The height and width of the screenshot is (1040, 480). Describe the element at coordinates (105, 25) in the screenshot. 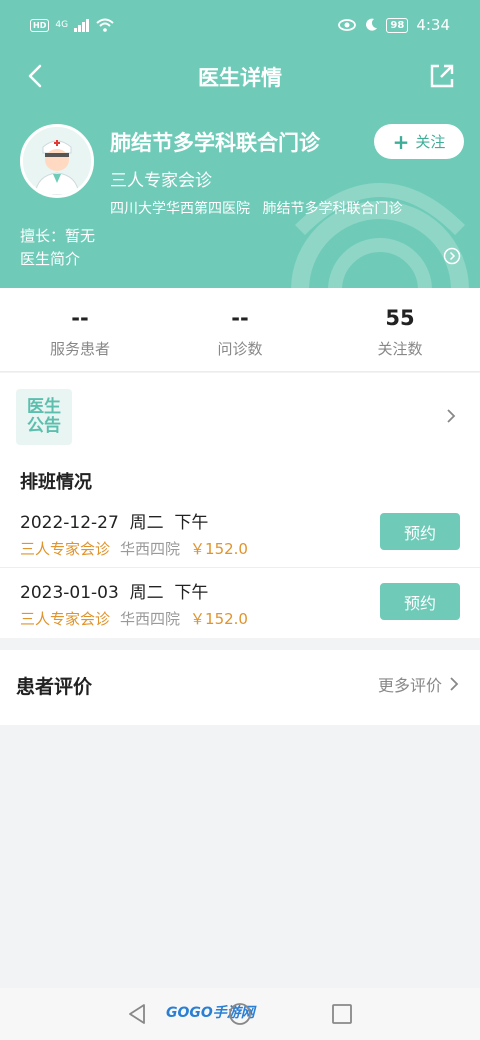

I see `wifi-icon` at that location.